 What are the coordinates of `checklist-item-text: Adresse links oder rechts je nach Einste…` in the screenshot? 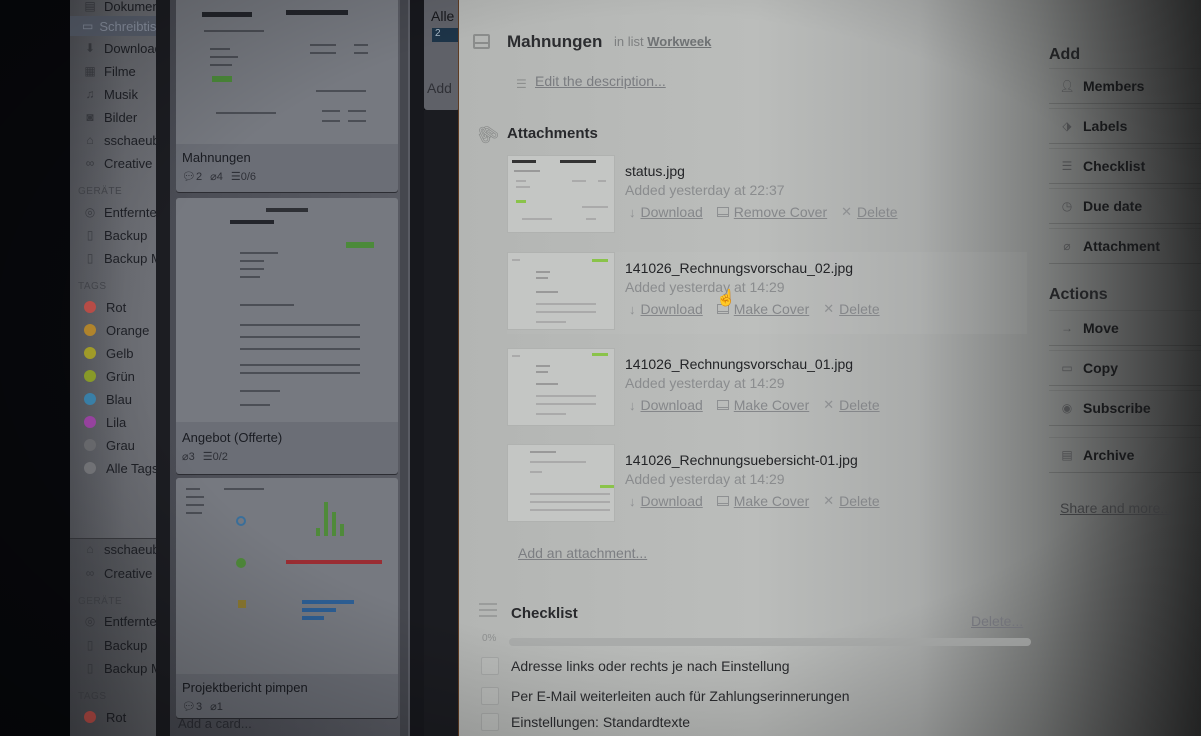 It's located at (650, 666).